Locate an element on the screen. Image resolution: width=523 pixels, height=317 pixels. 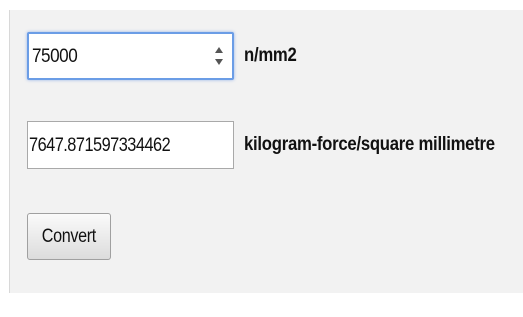
convert-button: Convert is located at coordinates (69, 236).